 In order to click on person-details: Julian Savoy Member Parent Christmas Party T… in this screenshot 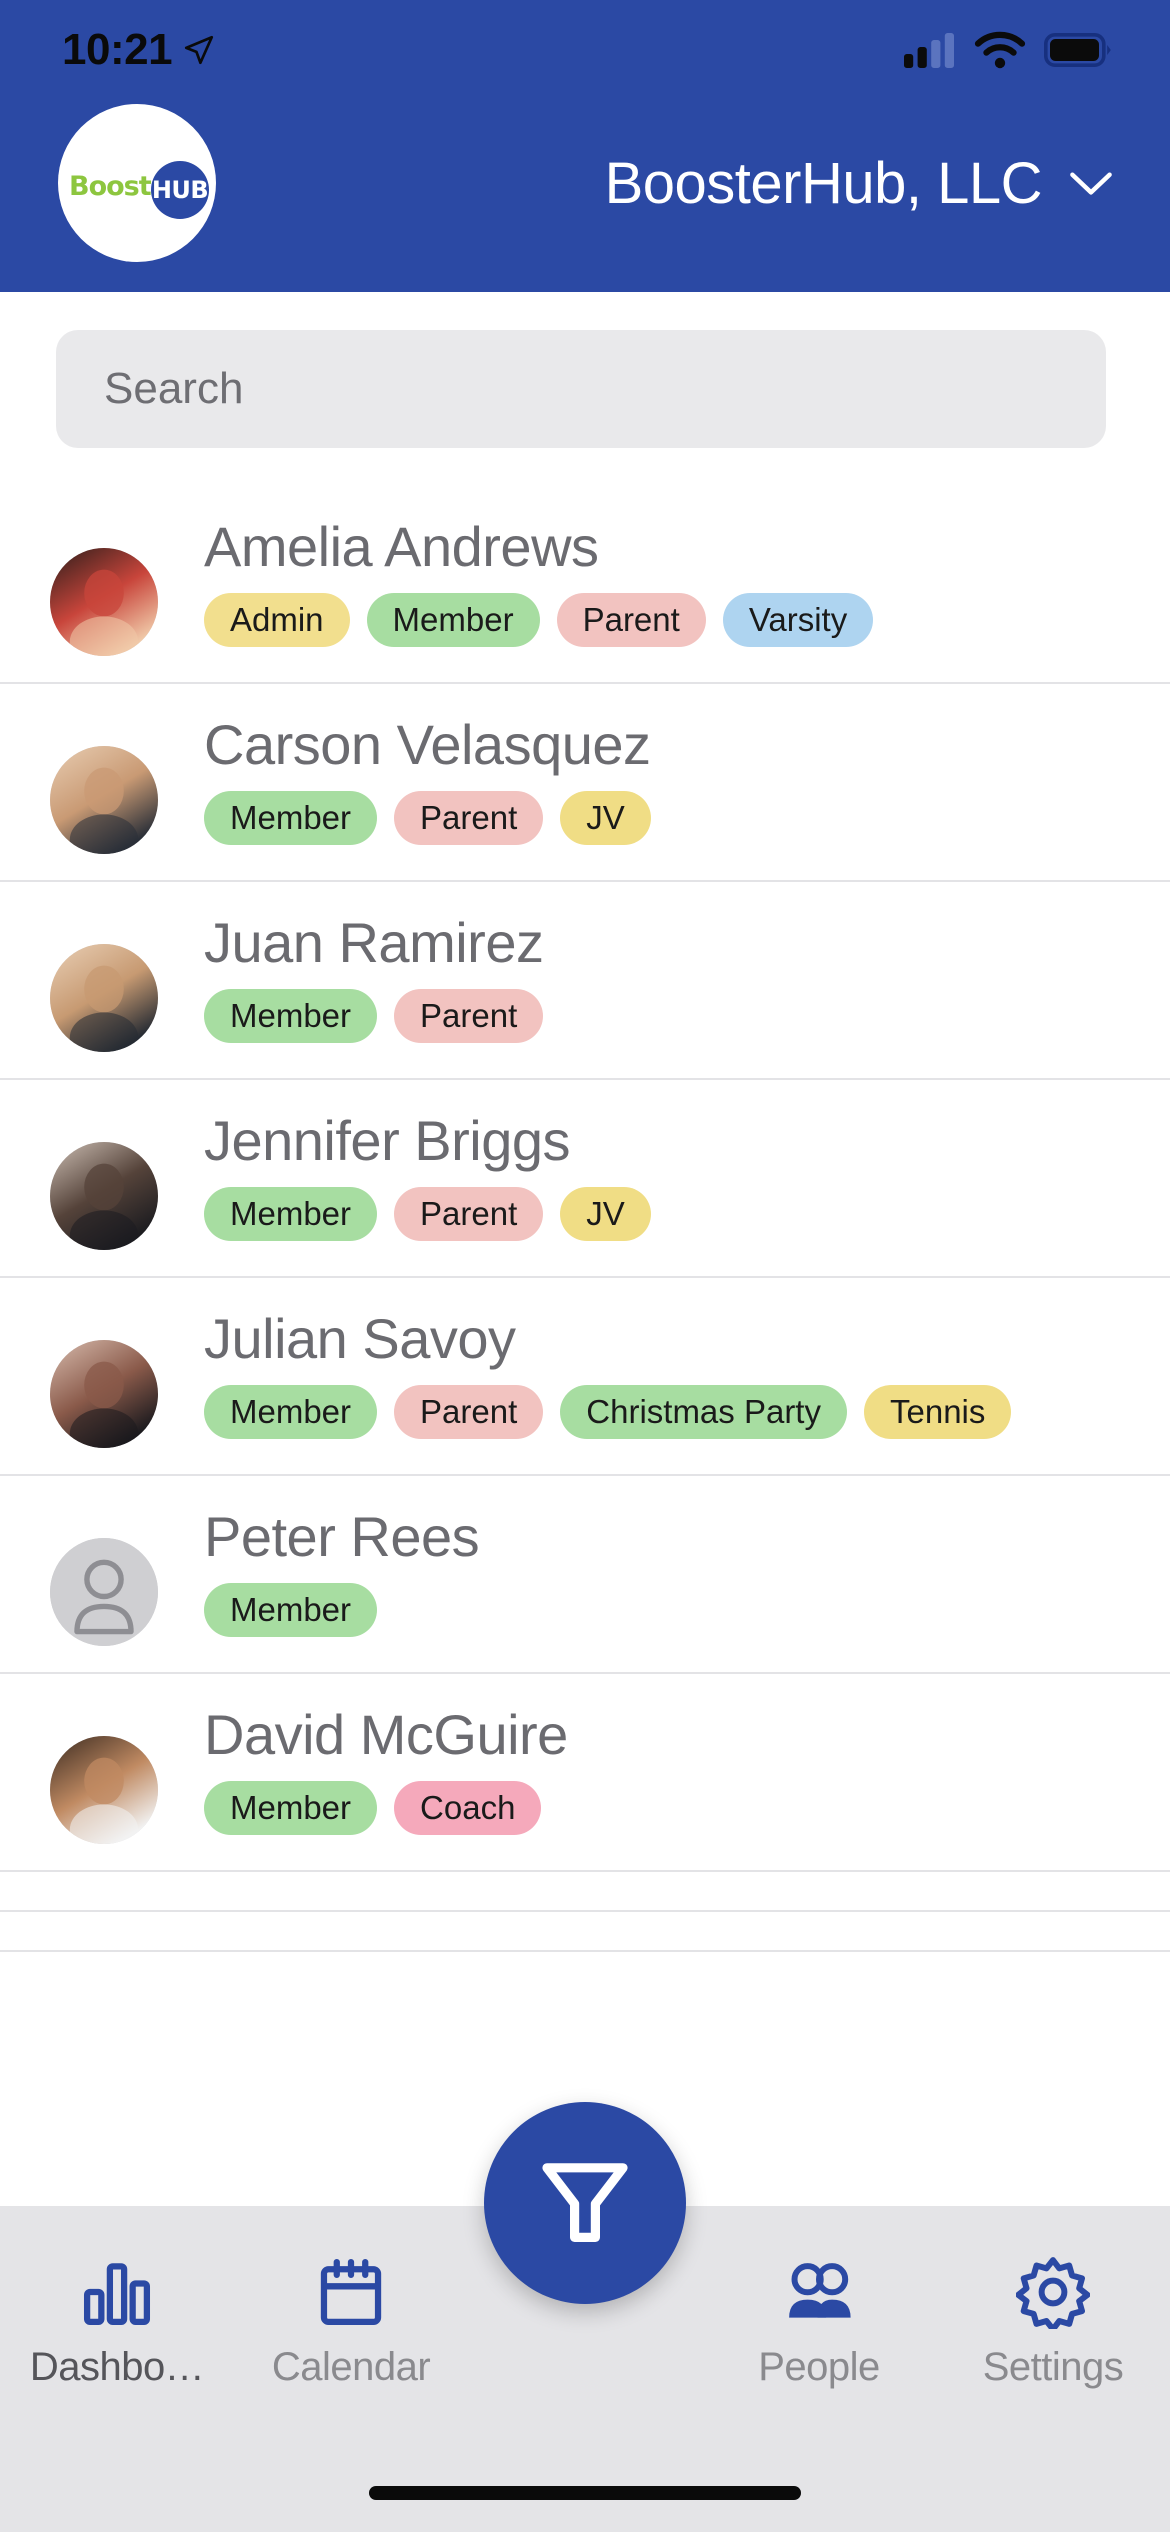, I will do `click(659, 1371)`.